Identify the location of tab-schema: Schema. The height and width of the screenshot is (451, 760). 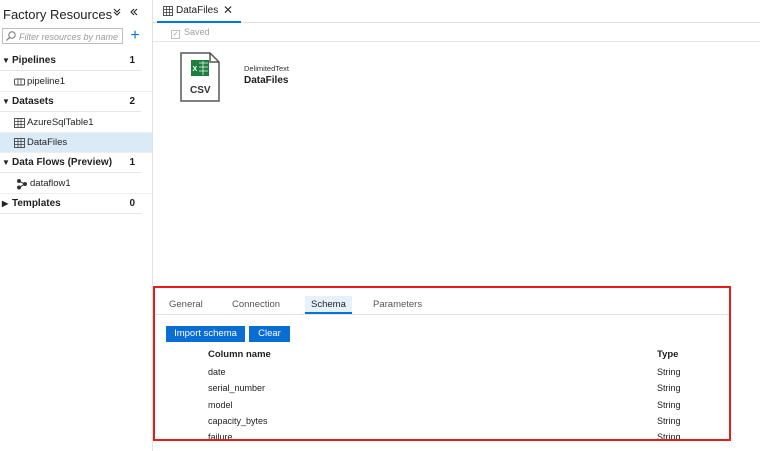
(328, 305).